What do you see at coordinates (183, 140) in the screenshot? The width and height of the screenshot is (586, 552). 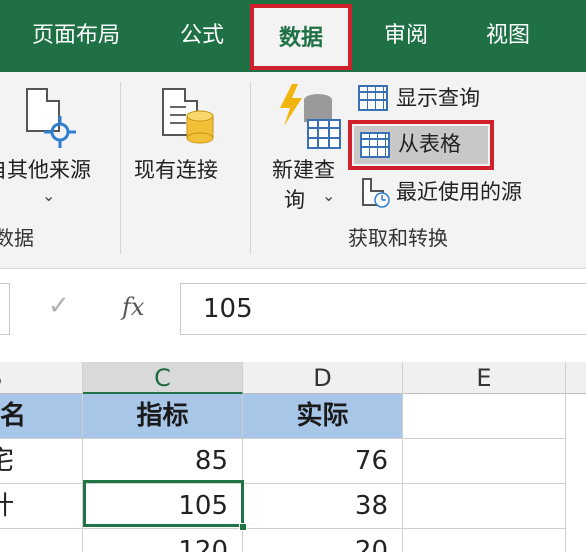 I see `existing-connections-button: 现有连接` at bounding box center [183, 140].